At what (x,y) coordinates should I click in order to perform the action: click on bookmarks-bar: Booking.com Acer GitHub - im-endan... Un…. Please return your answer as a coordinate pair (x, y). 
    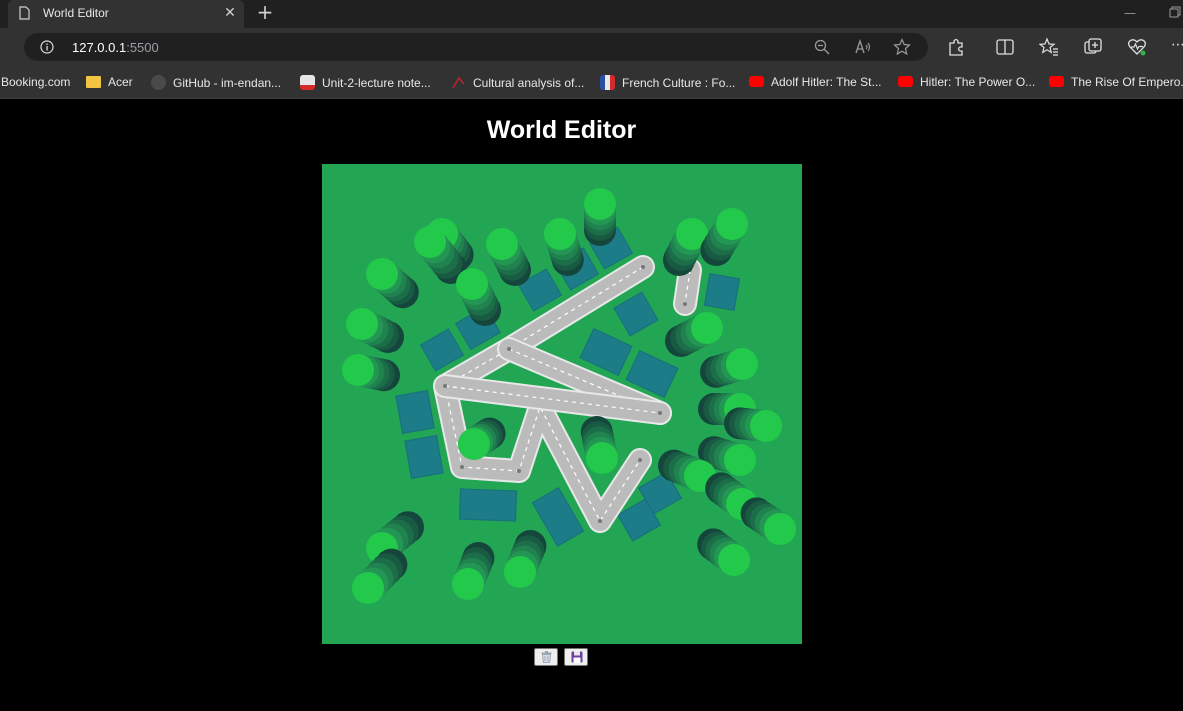
    Looking at the image, I should click on (591, 83).